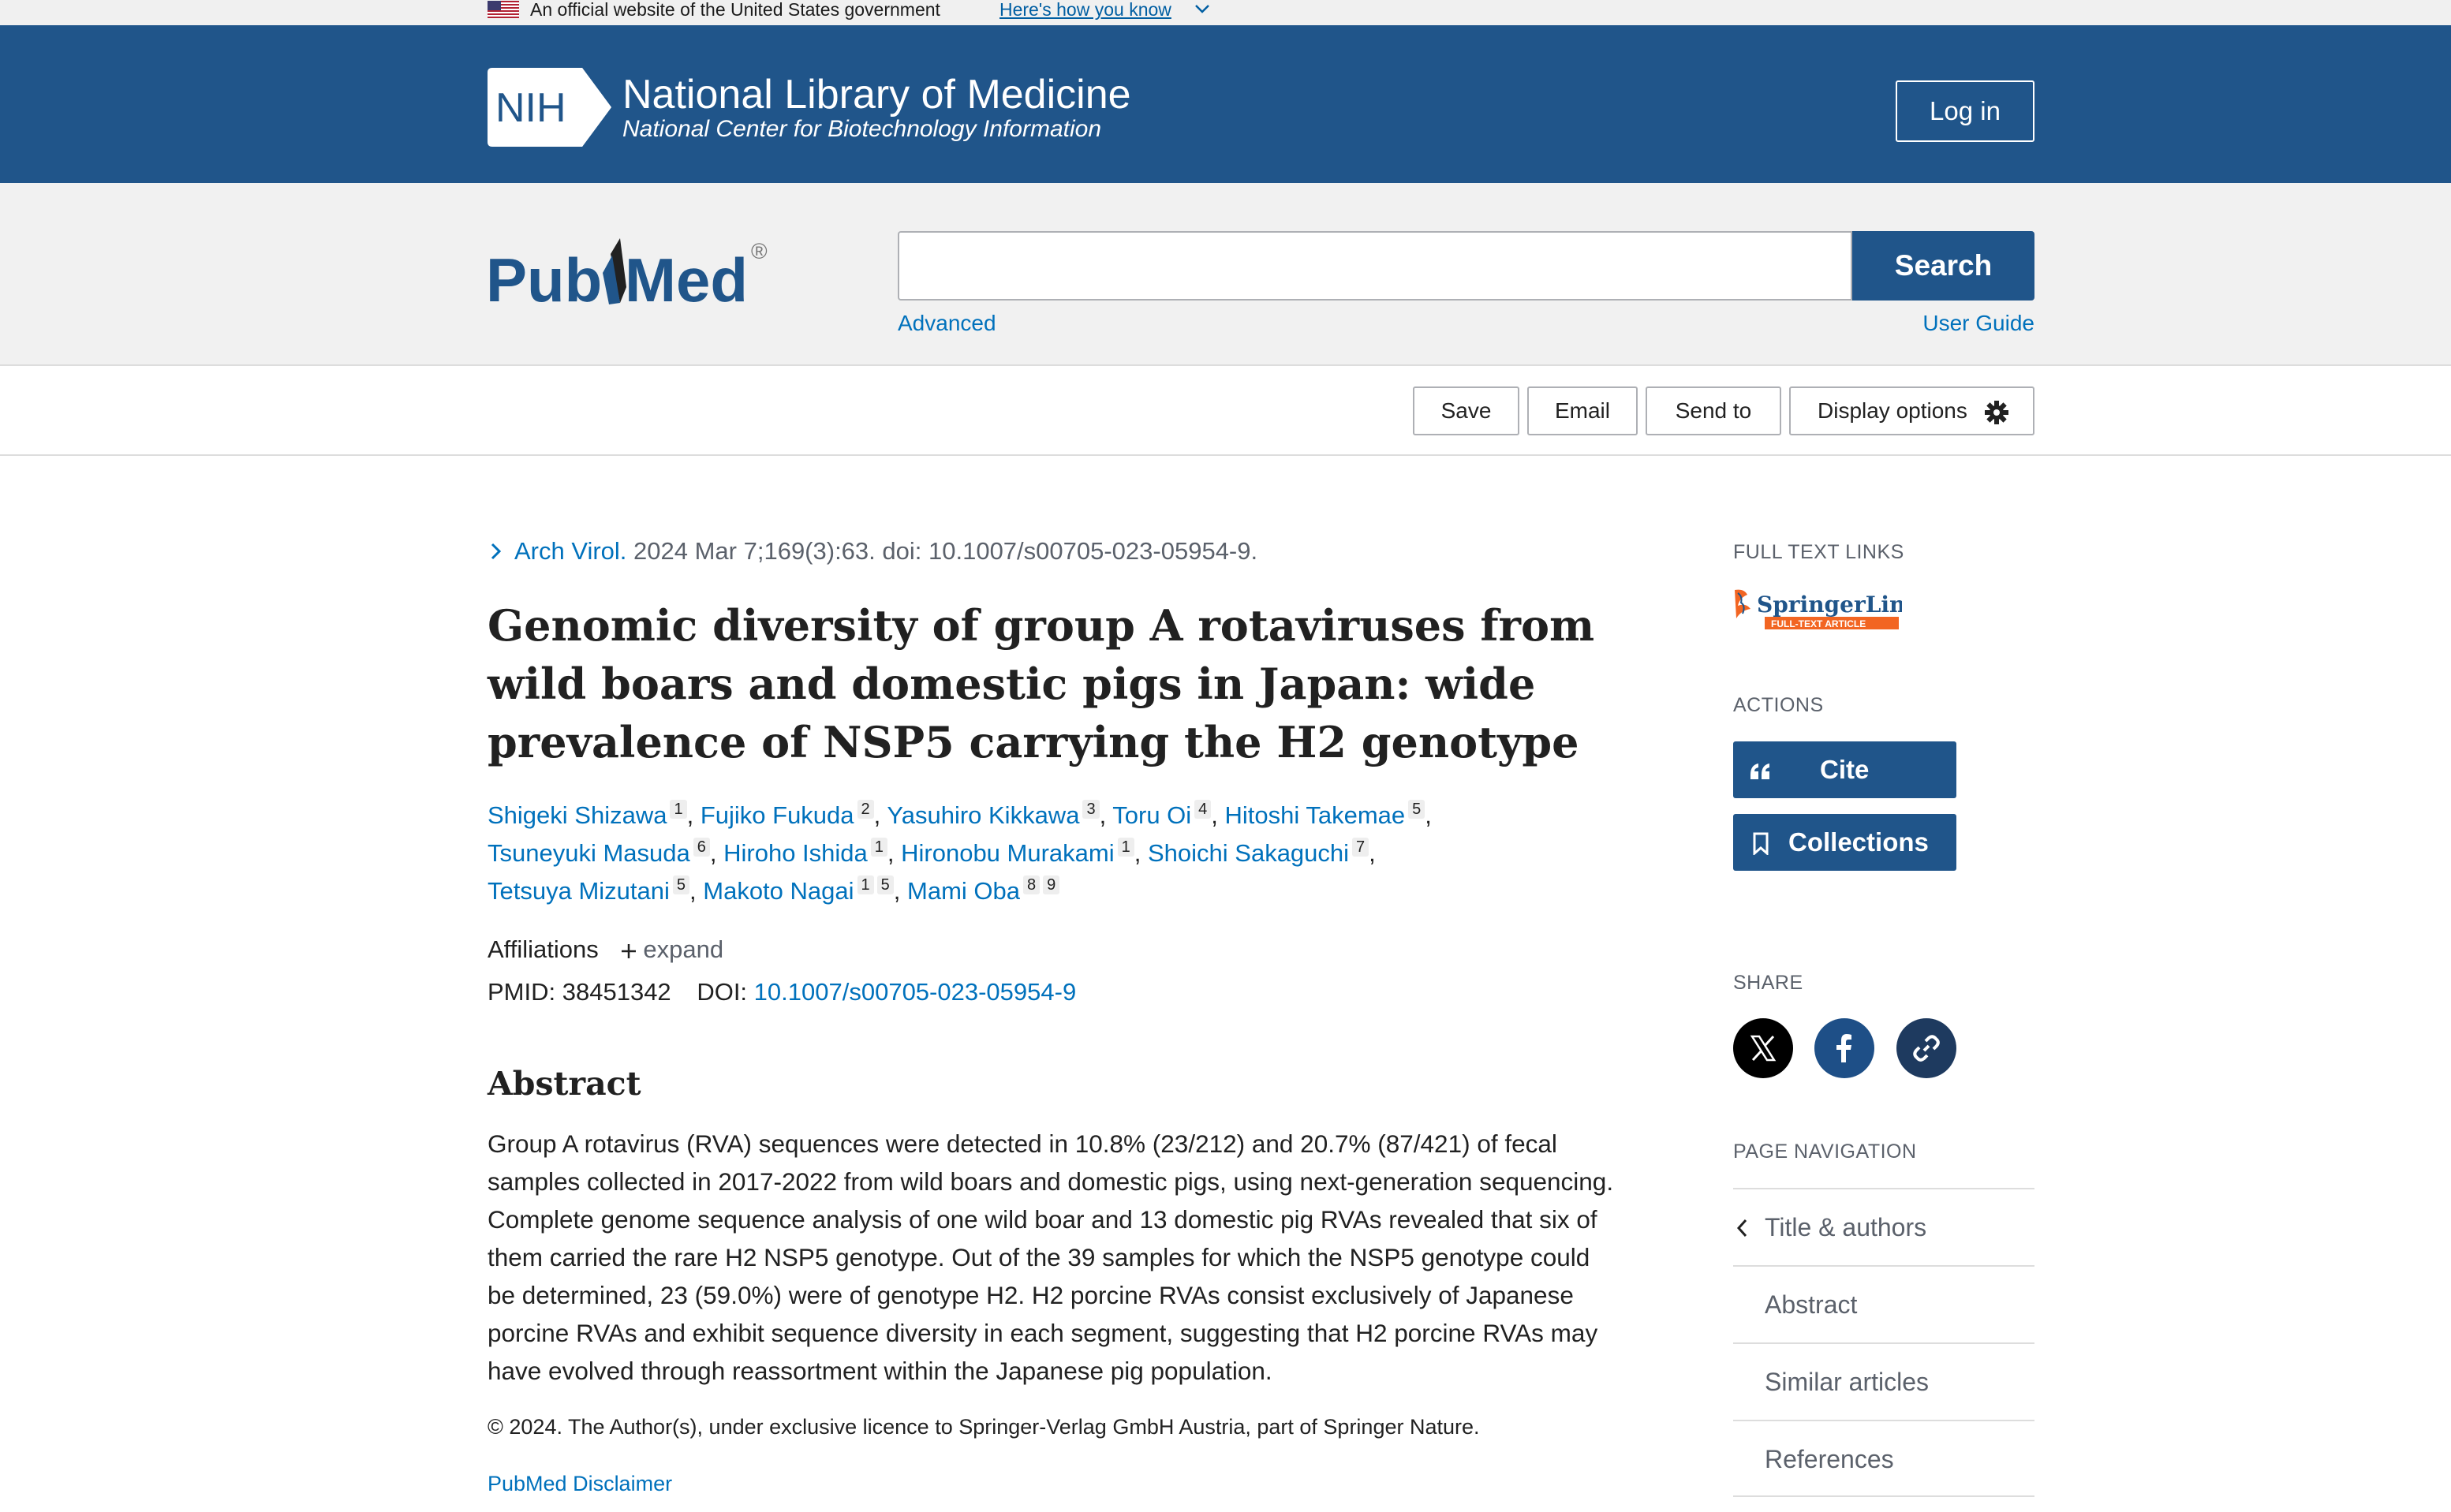 The width and height of the screenshot is (2451, 1512). I want to click on email-button: Email, so click(1582, 410).